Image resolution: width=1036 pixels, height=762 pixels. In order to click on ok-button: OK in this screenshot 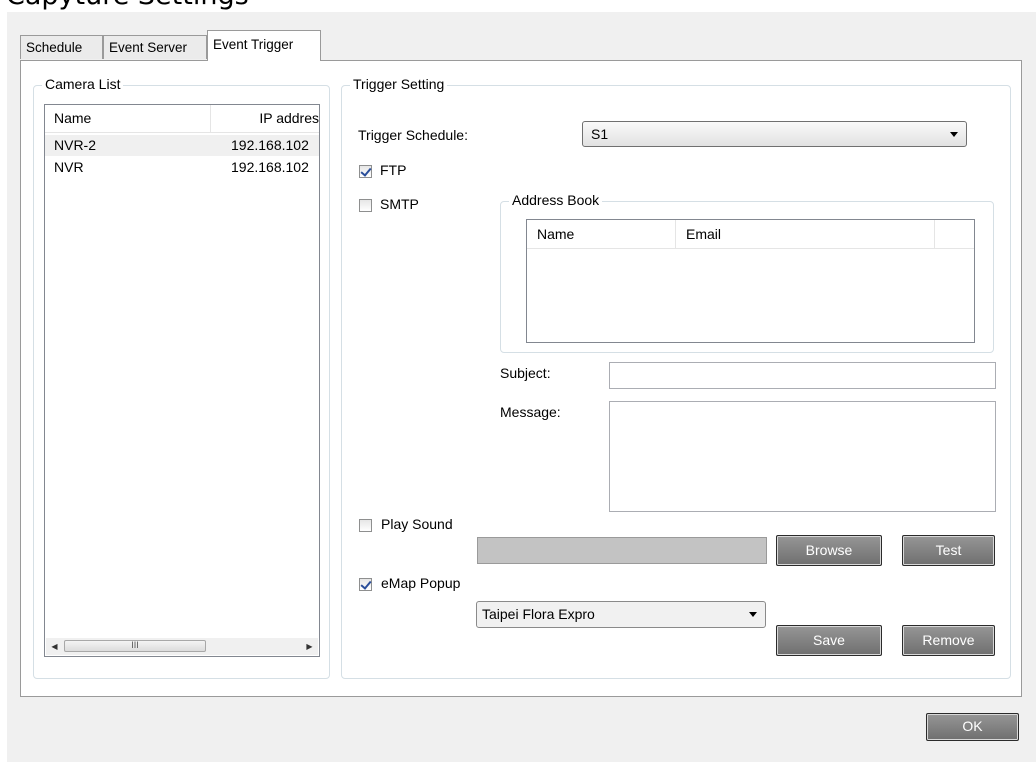, I will do `click(972, 727)`.